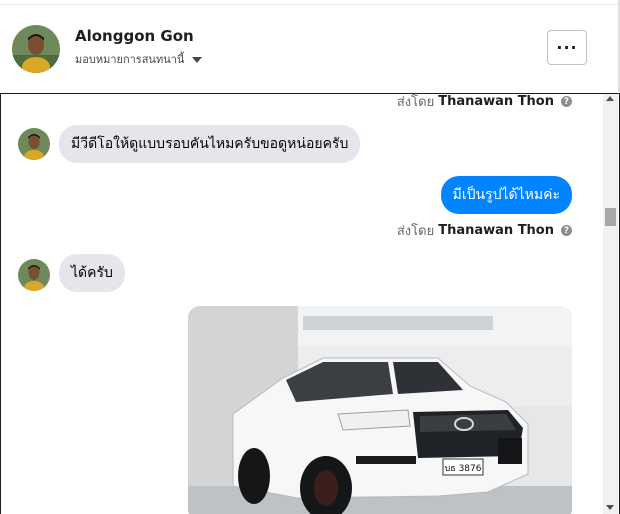 This screenshot has height=514, width=620. I want to click on license-plate: บธ 3876, so click(463, 469).